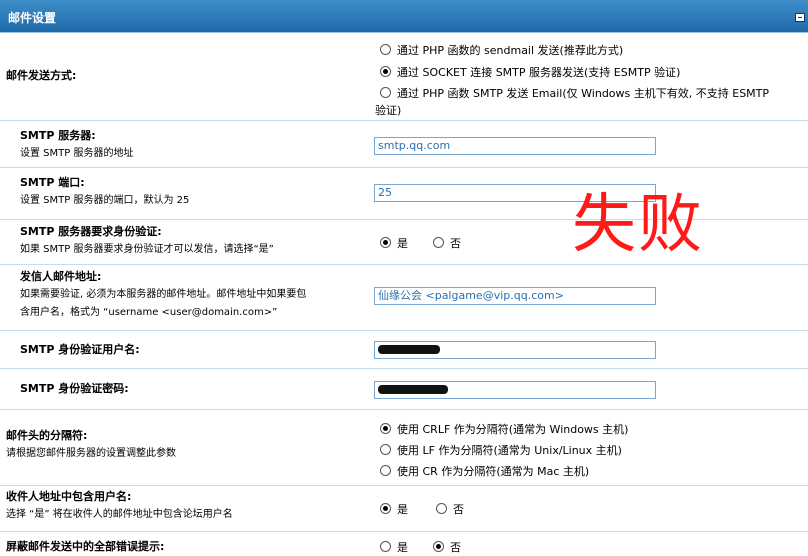 The image size is (808, 556). I want to click on collapse-icon, so click(800, 17).